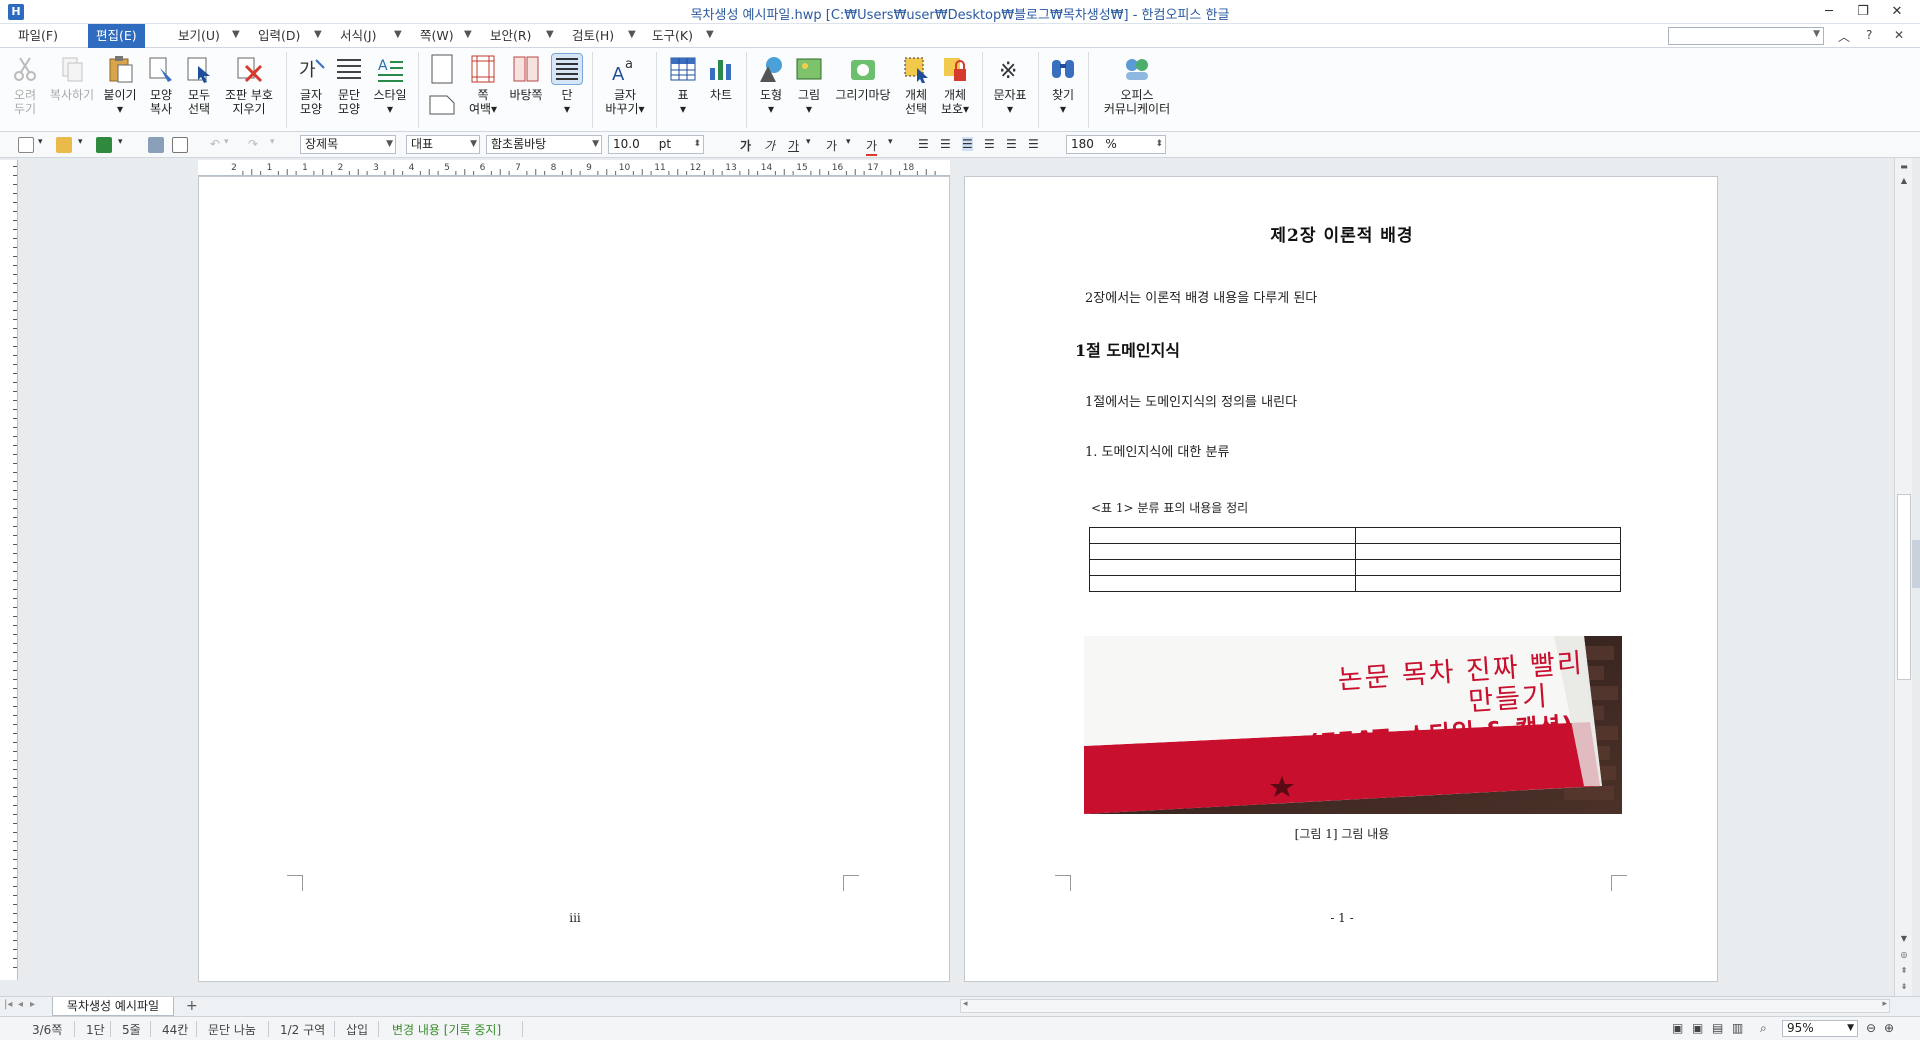 The width and height of the screenshot is (1920, 1040). What do you see at coordinates (20, 1004) in the screenshot?
I see `tab-prev-icon: ◂` at bounding box center [20, 1004].